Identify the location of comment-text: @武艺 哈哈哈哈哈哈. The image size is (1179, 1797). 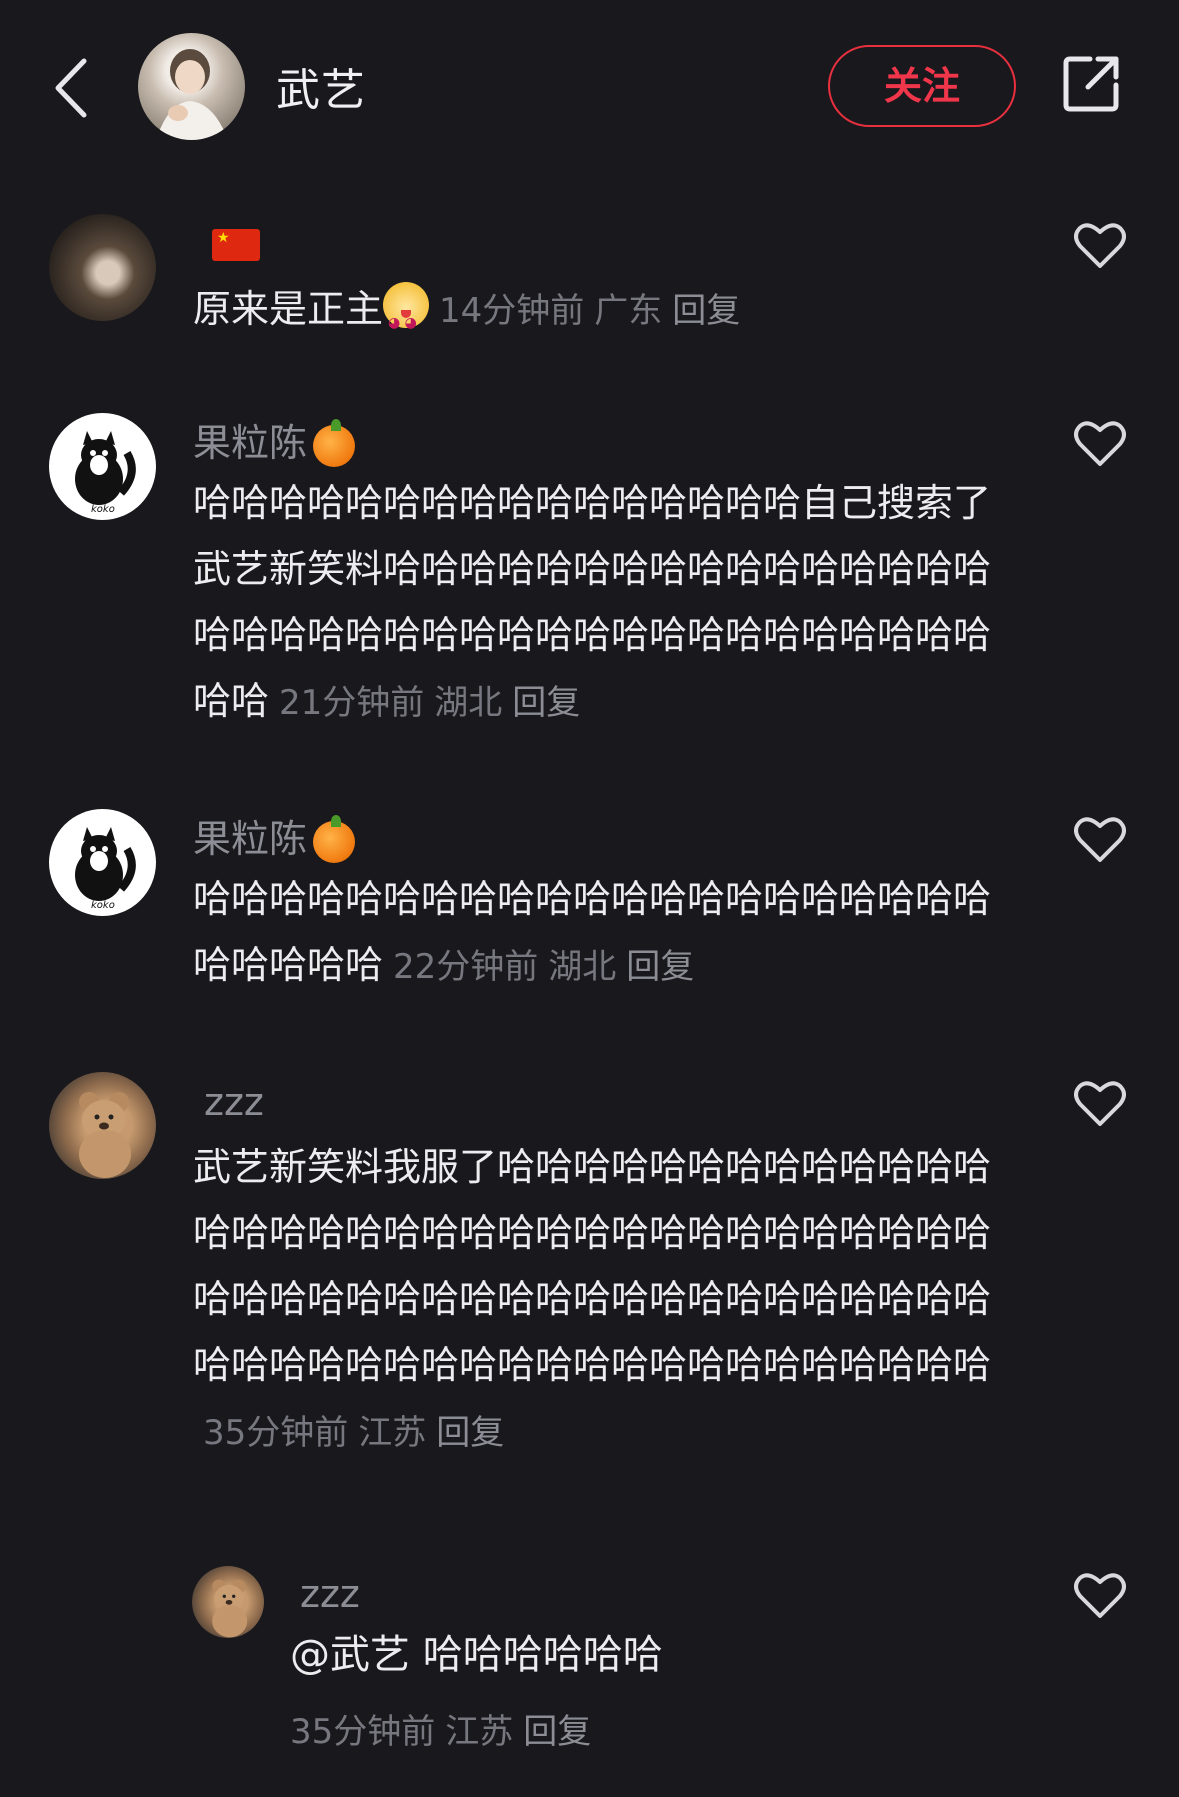
(476, 1655).